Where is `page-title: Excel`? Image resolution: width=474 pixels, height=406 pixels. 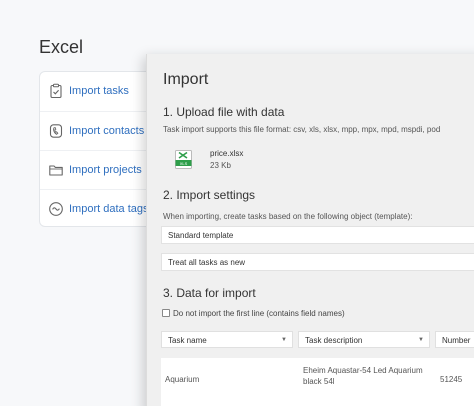 page-title: Excel is located at coordinates (61, 47).